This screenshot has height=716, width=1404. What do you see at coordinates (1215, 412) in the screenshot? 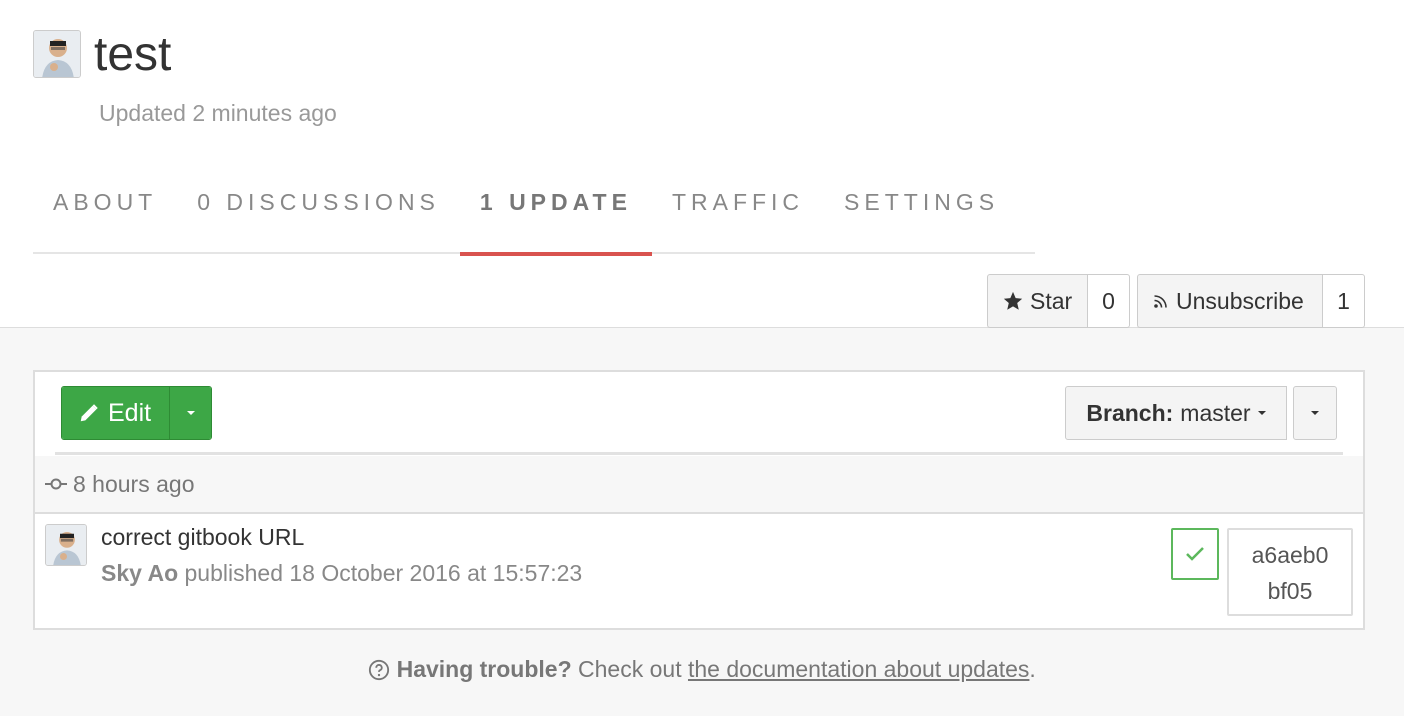
I see `branch-value: master` at bounding box center [1215, 412].